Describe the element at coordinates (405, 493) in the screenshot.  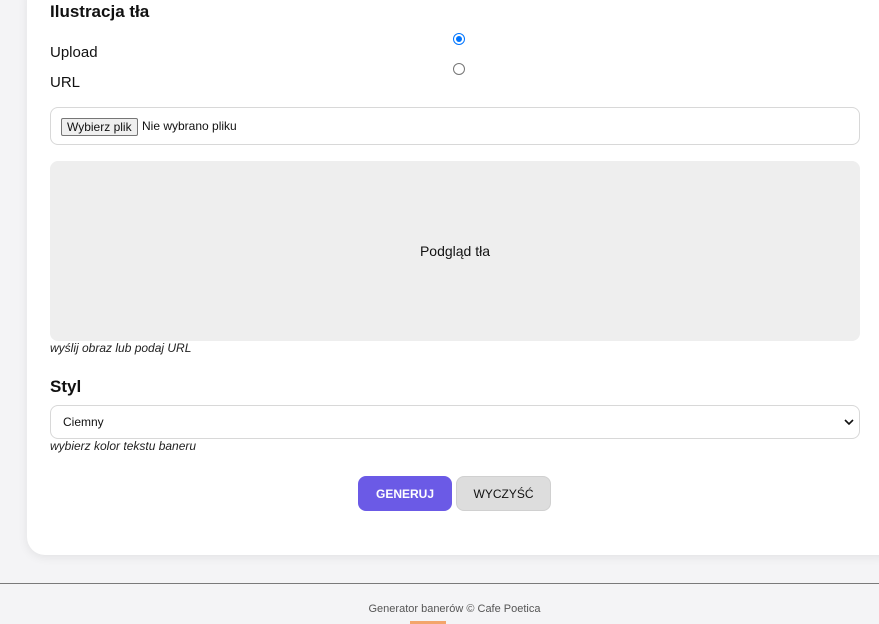
I see `generate-button: GENERUJ` at that location.